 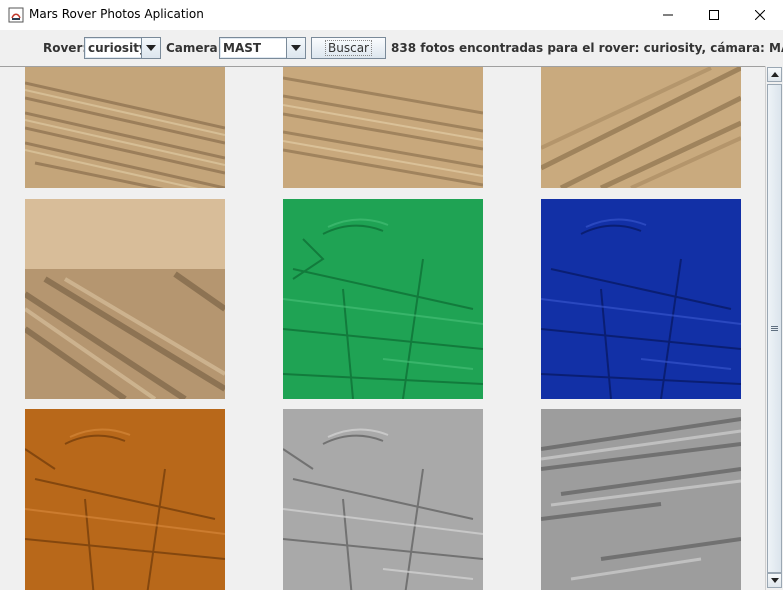 I want to click on minimize-icon, so click(x=668, y=15).